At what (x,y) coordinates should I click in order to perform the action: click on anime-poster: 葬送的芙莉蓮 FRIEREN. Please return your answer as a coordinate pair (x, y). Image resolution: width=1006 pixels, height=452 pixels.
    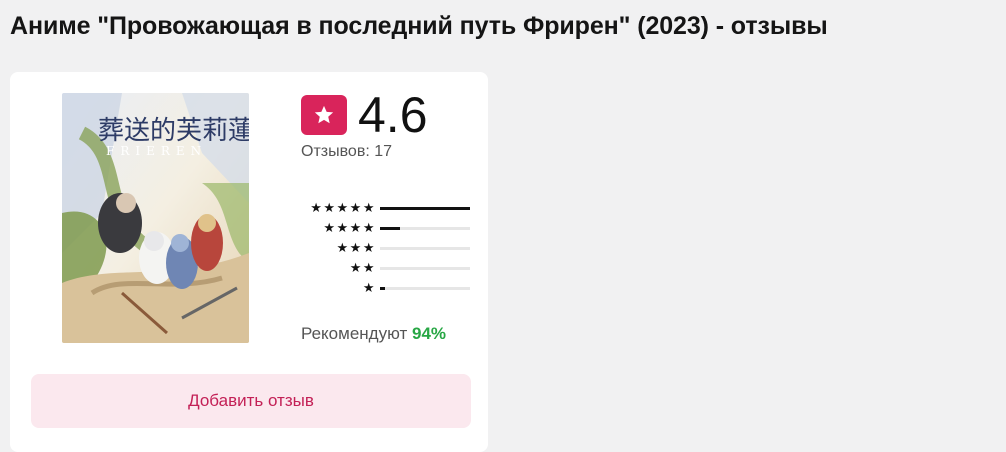
    Looking at the image, I should click on (155, 218).